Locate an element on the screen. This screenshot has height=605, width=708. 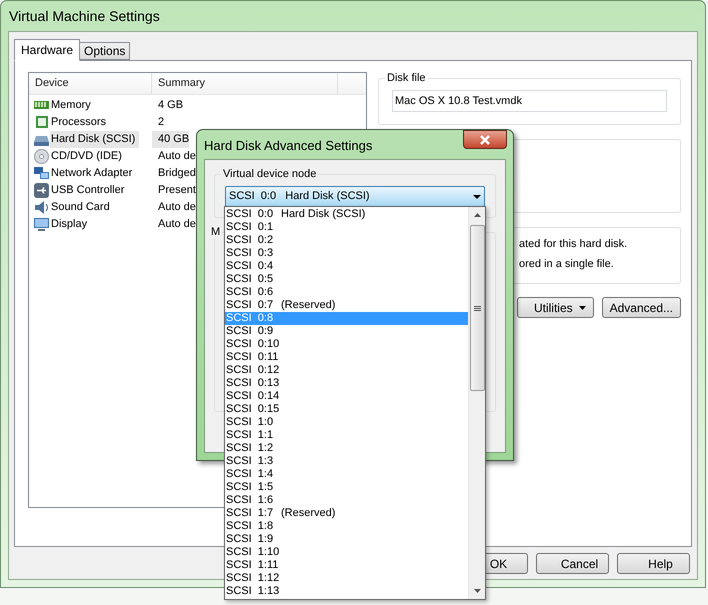
list-option: SCSI 0:1 is located at coordinates (346, 227).